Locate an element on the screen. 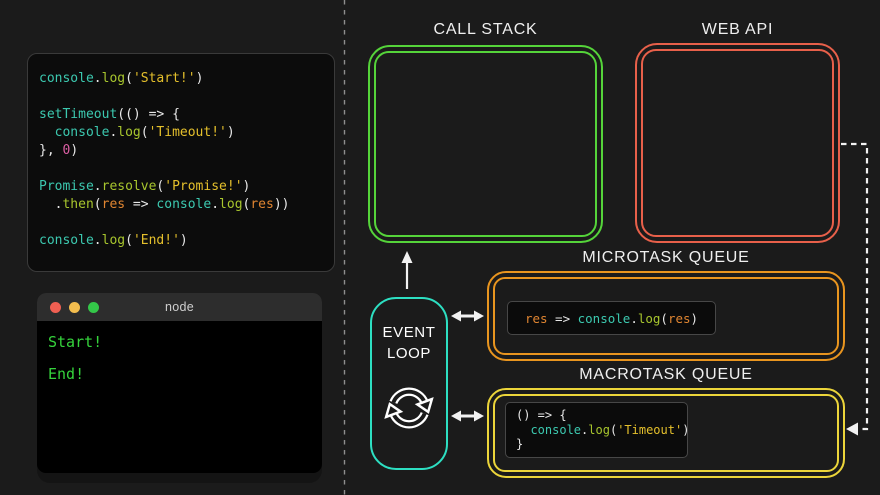 The height and width of the screenshot is (495, 880). call-stack-label: CALL STACK is located at coordinates (485, 29).